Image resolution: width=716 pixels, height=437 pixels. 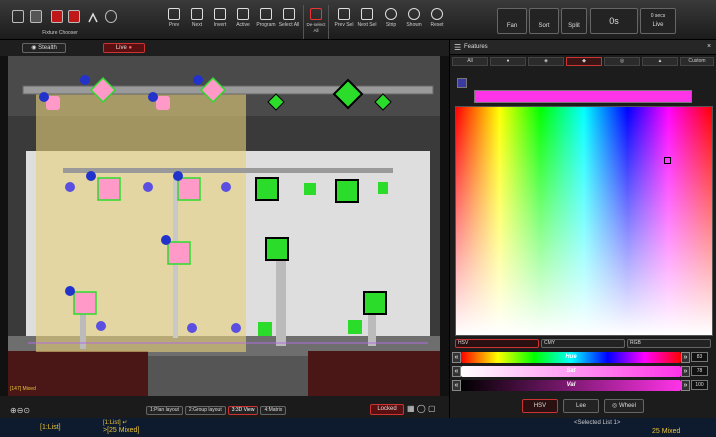 I want to click on mode-cmy: CMY, so click(x=583, y=343).